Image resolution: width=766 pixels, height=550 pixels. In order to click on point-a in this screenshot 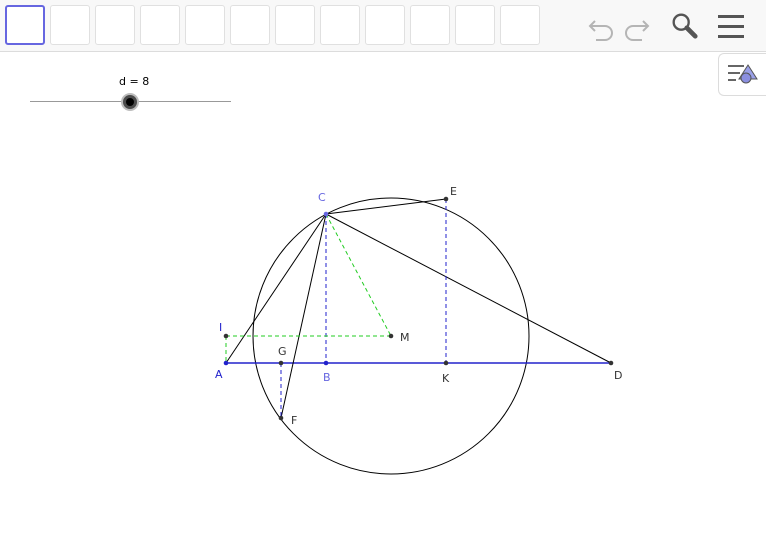, I will do `click(226, 363)`.